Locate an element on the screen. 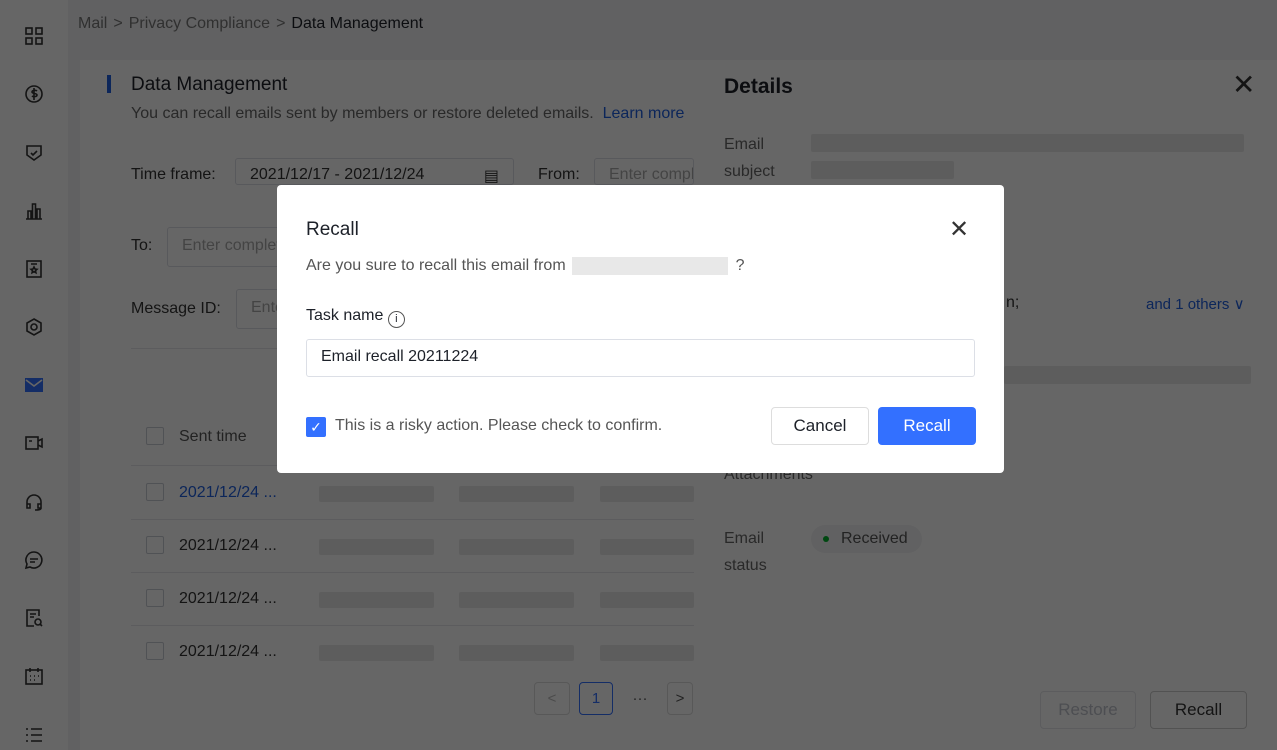 The height and width of the screenshot is (750, 1277). drawer-recall-button: Recall is located at coordinates (1198, 710).